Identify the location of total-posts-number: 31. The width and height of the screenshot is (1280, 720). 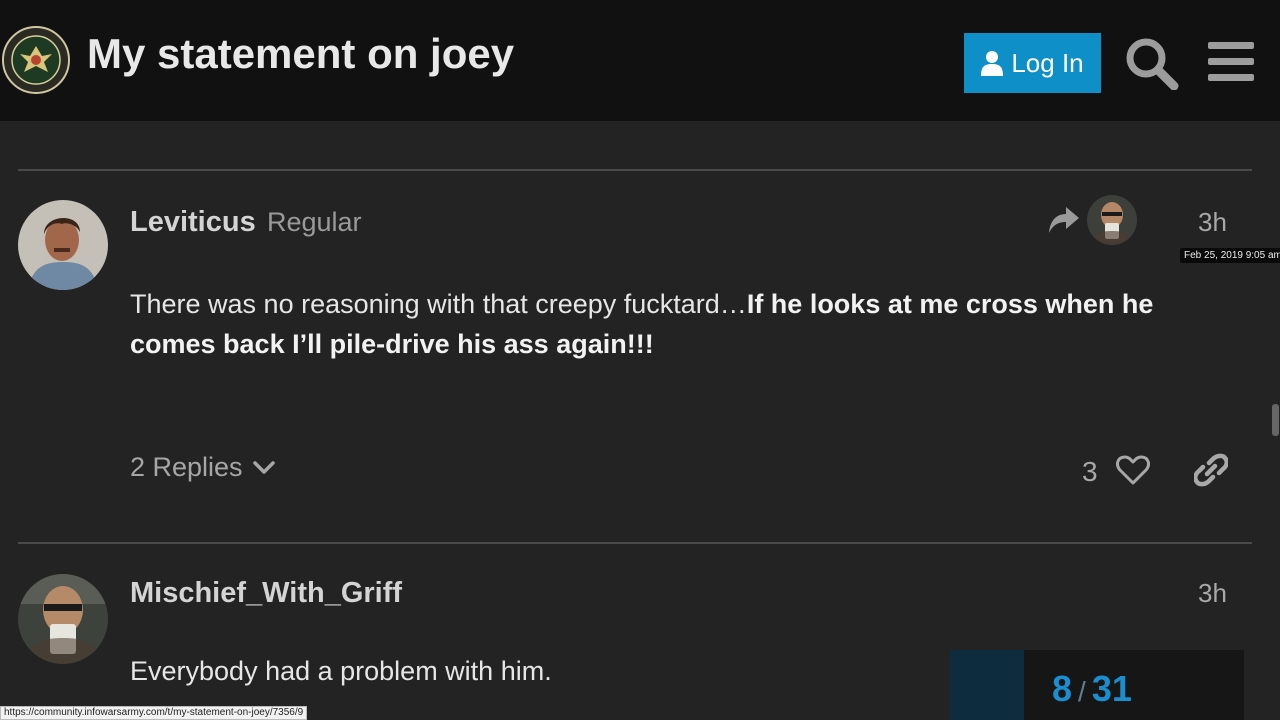
(1111, 688).